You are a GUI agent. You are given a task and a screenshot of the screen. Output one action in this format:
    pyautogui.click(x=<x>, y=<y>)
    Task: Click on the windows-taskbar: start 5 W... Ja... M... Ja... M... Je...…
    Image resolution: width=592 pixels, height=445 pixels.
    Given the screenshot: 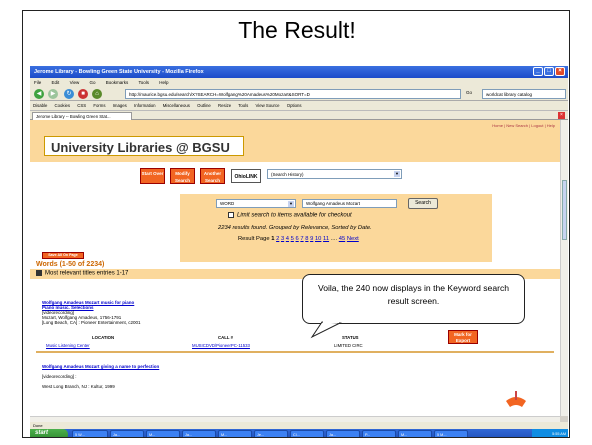 What is the action you would take?
    pyautogui.click(x=299, y=433)
    